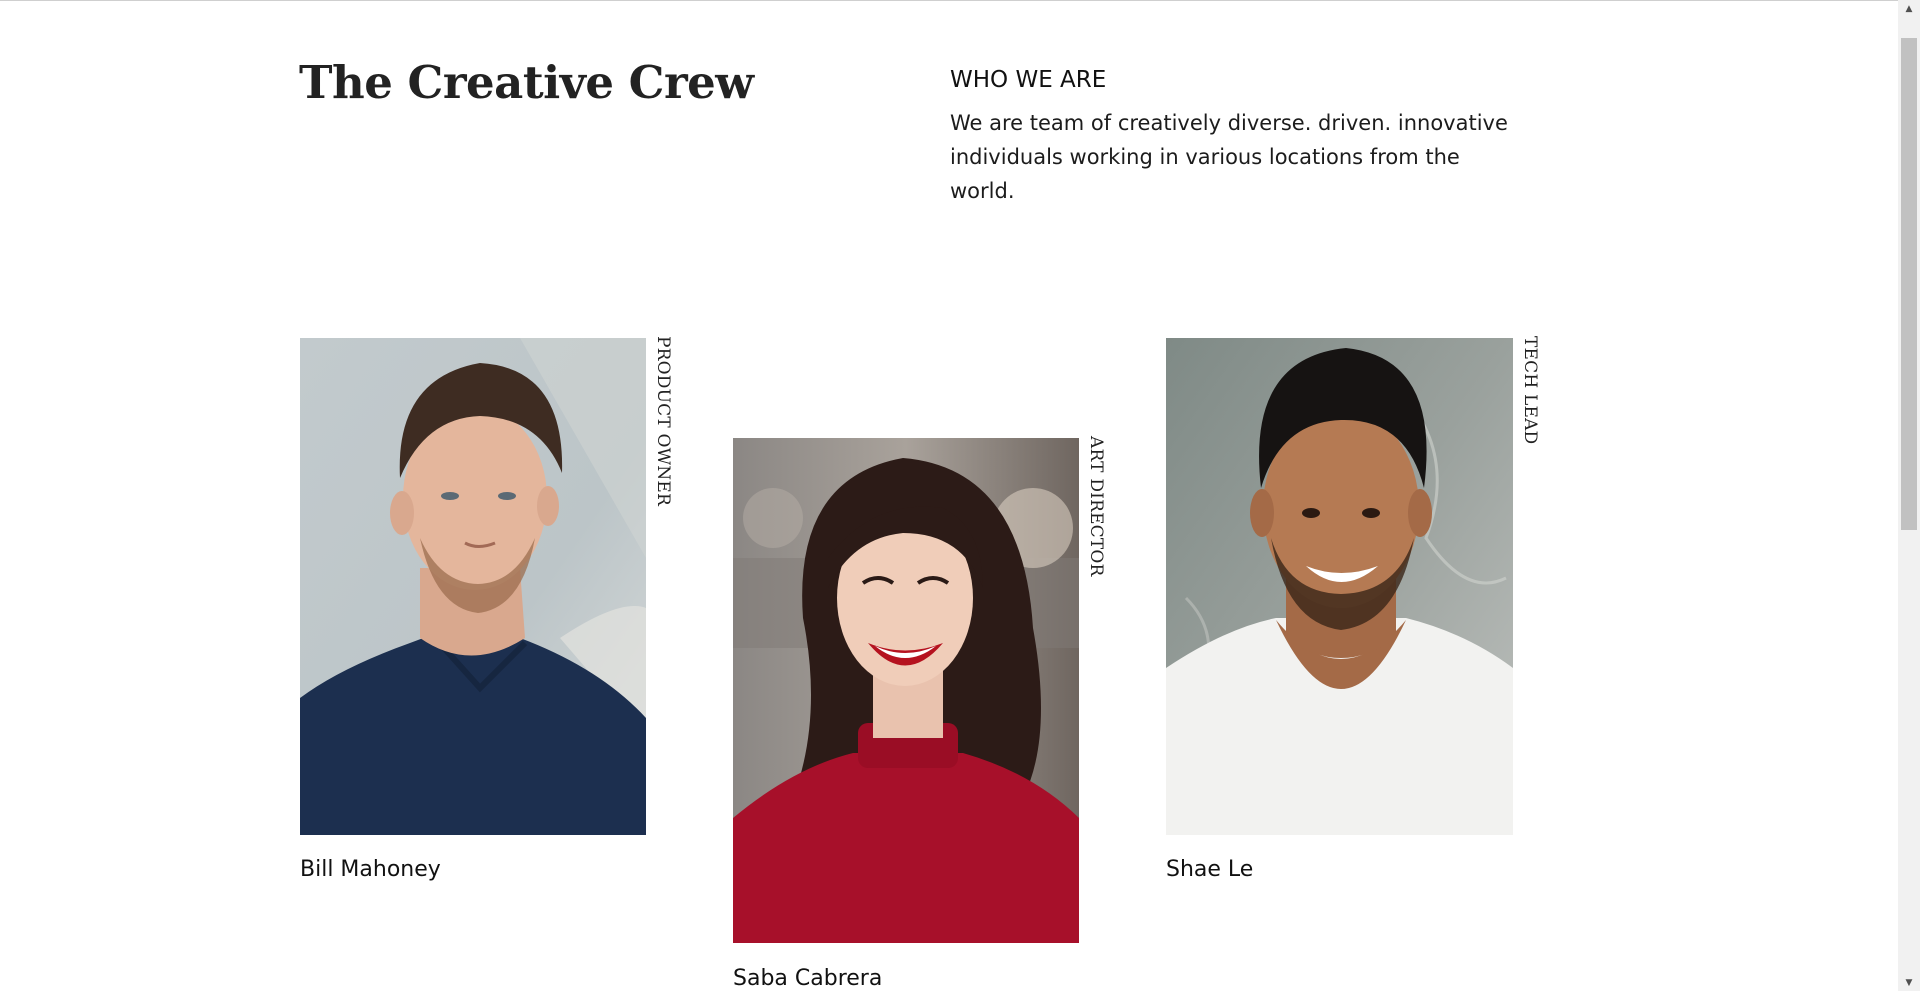 The width and height of the screenshot is (1920, 991). What do you see at coordinates (1028, 80) in the screenshot?
I see `who-we-are-heading: WHO WE ARE` at bounding box center [1028, 80].